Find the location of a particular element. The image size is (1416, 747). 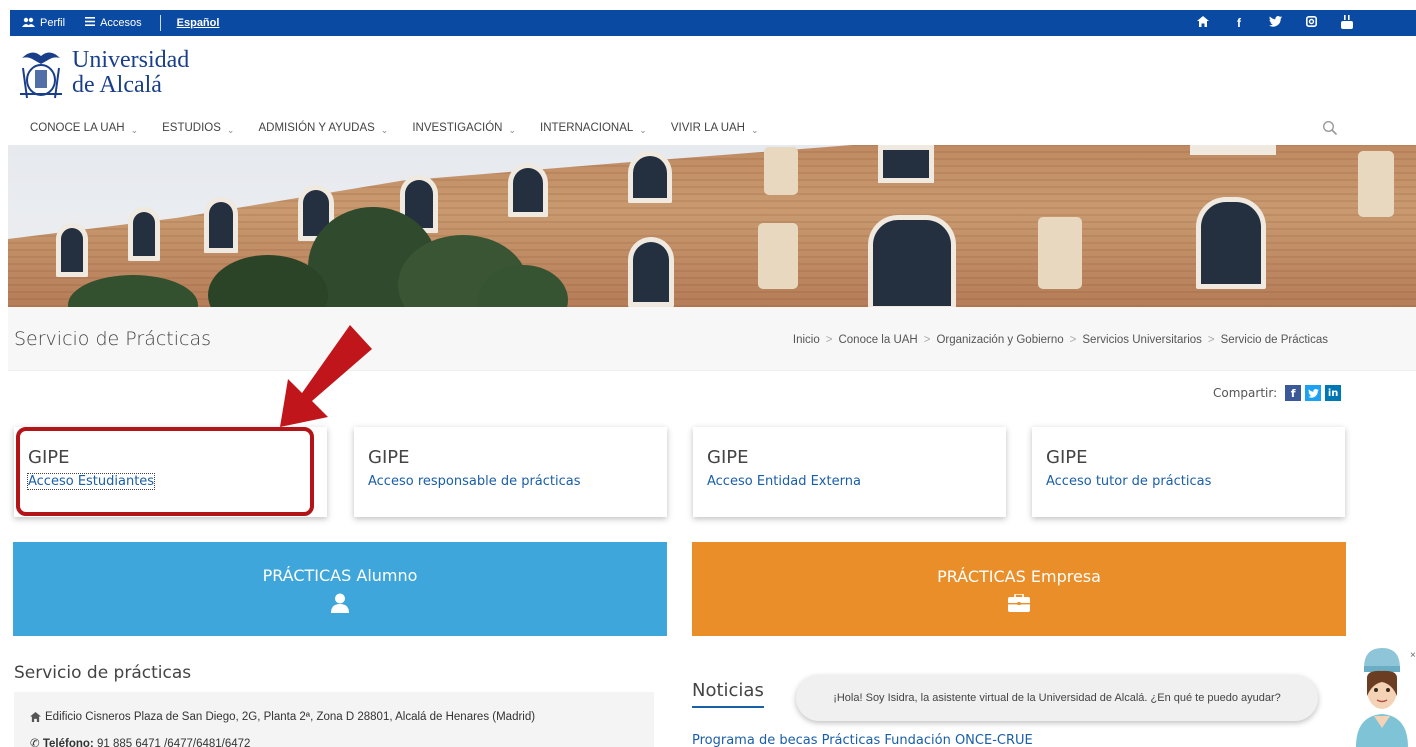

share-bar: Compartir: f in is located at coordinates (1277, 393).